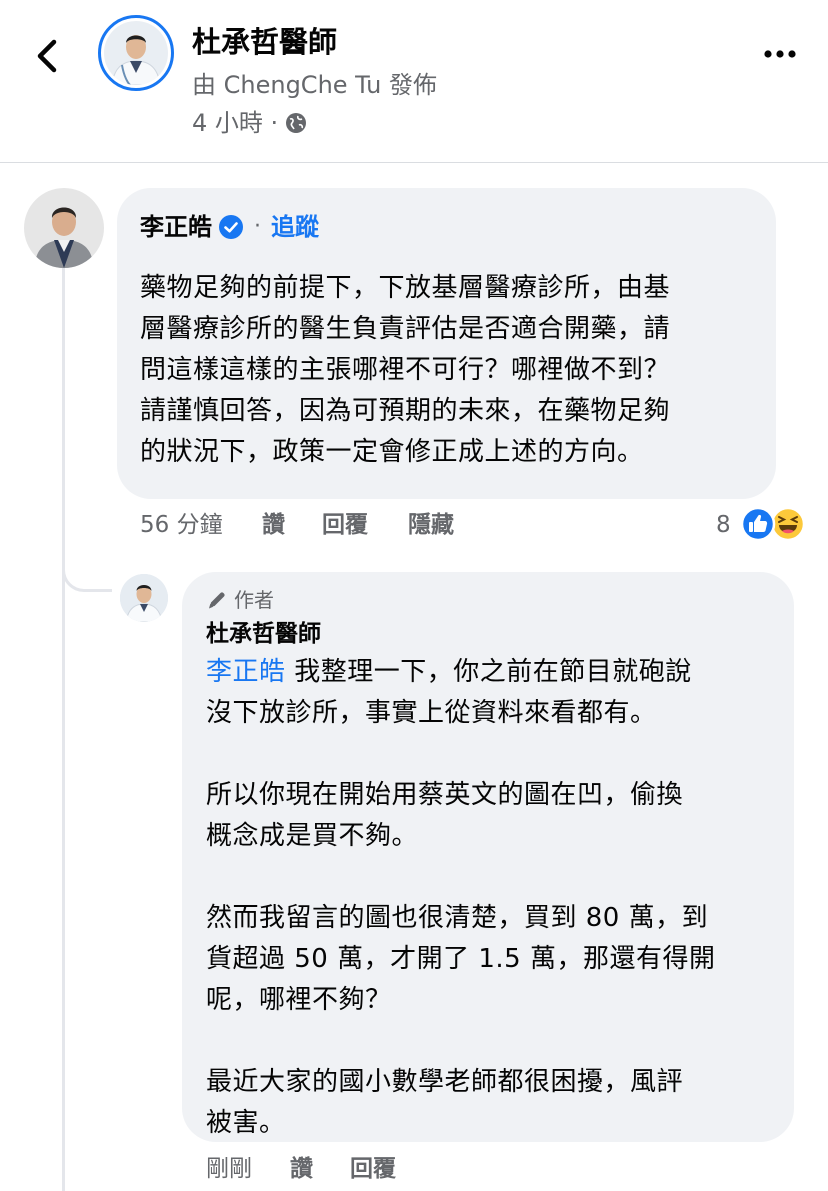 Image resolution: width=828 pixels, height=1191 pixels. I want to click on header-divider, so click(414, 162).